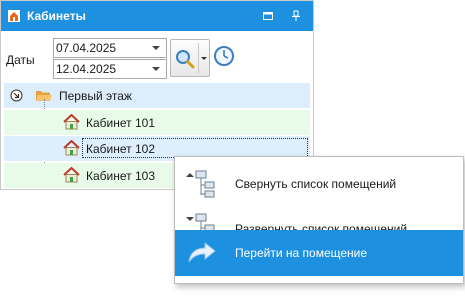  What do you see at coordinates (14, 17) in the screenshot?
I see `home-icon` at bounding box center [14, 17].